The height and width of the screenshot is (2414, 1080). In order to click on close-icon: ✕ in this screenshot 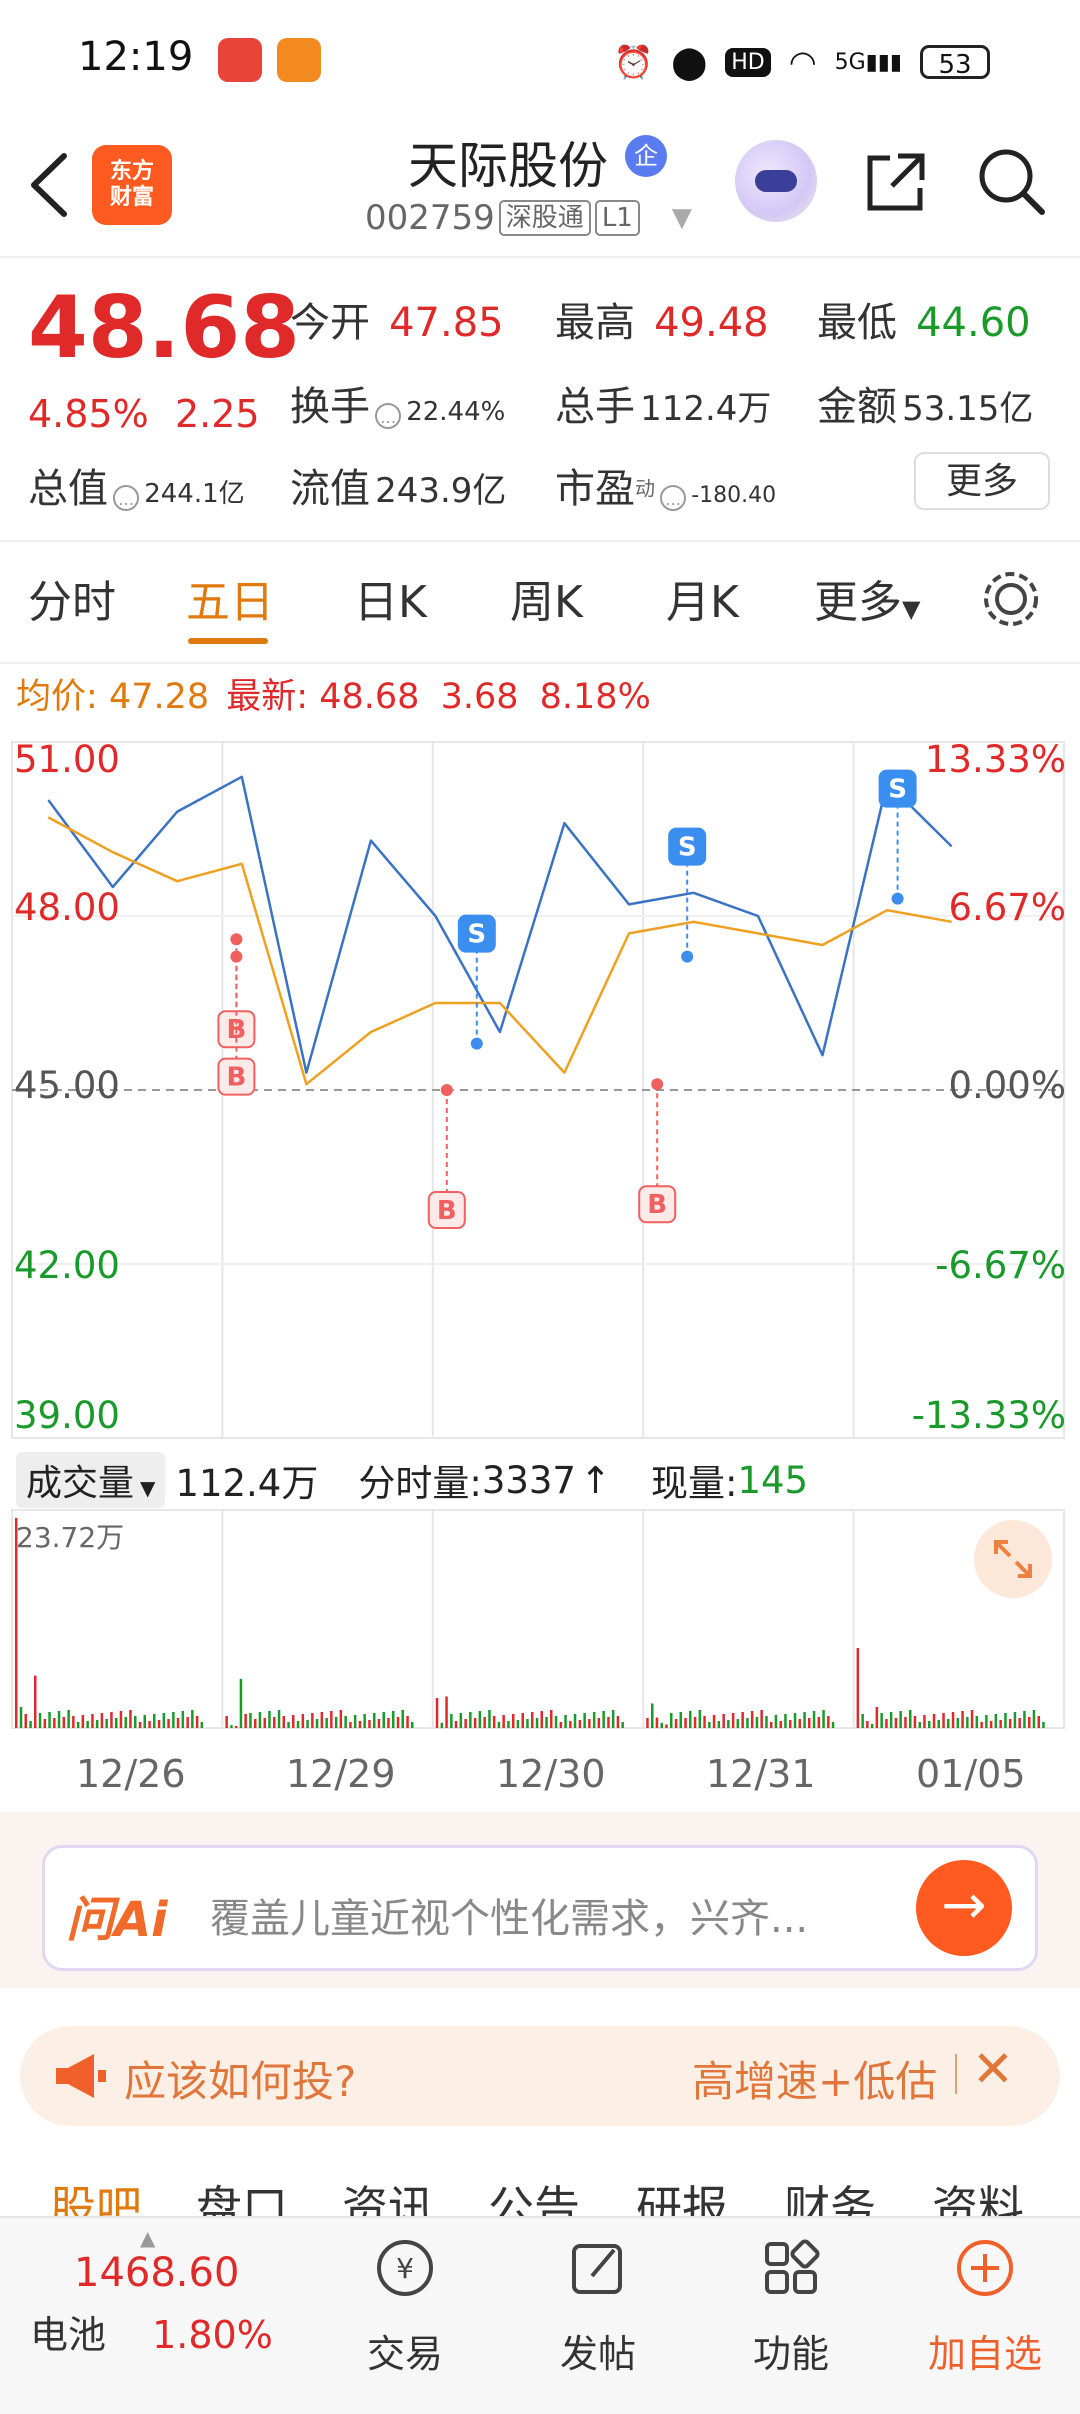, I will do `click(993, 2069)`.